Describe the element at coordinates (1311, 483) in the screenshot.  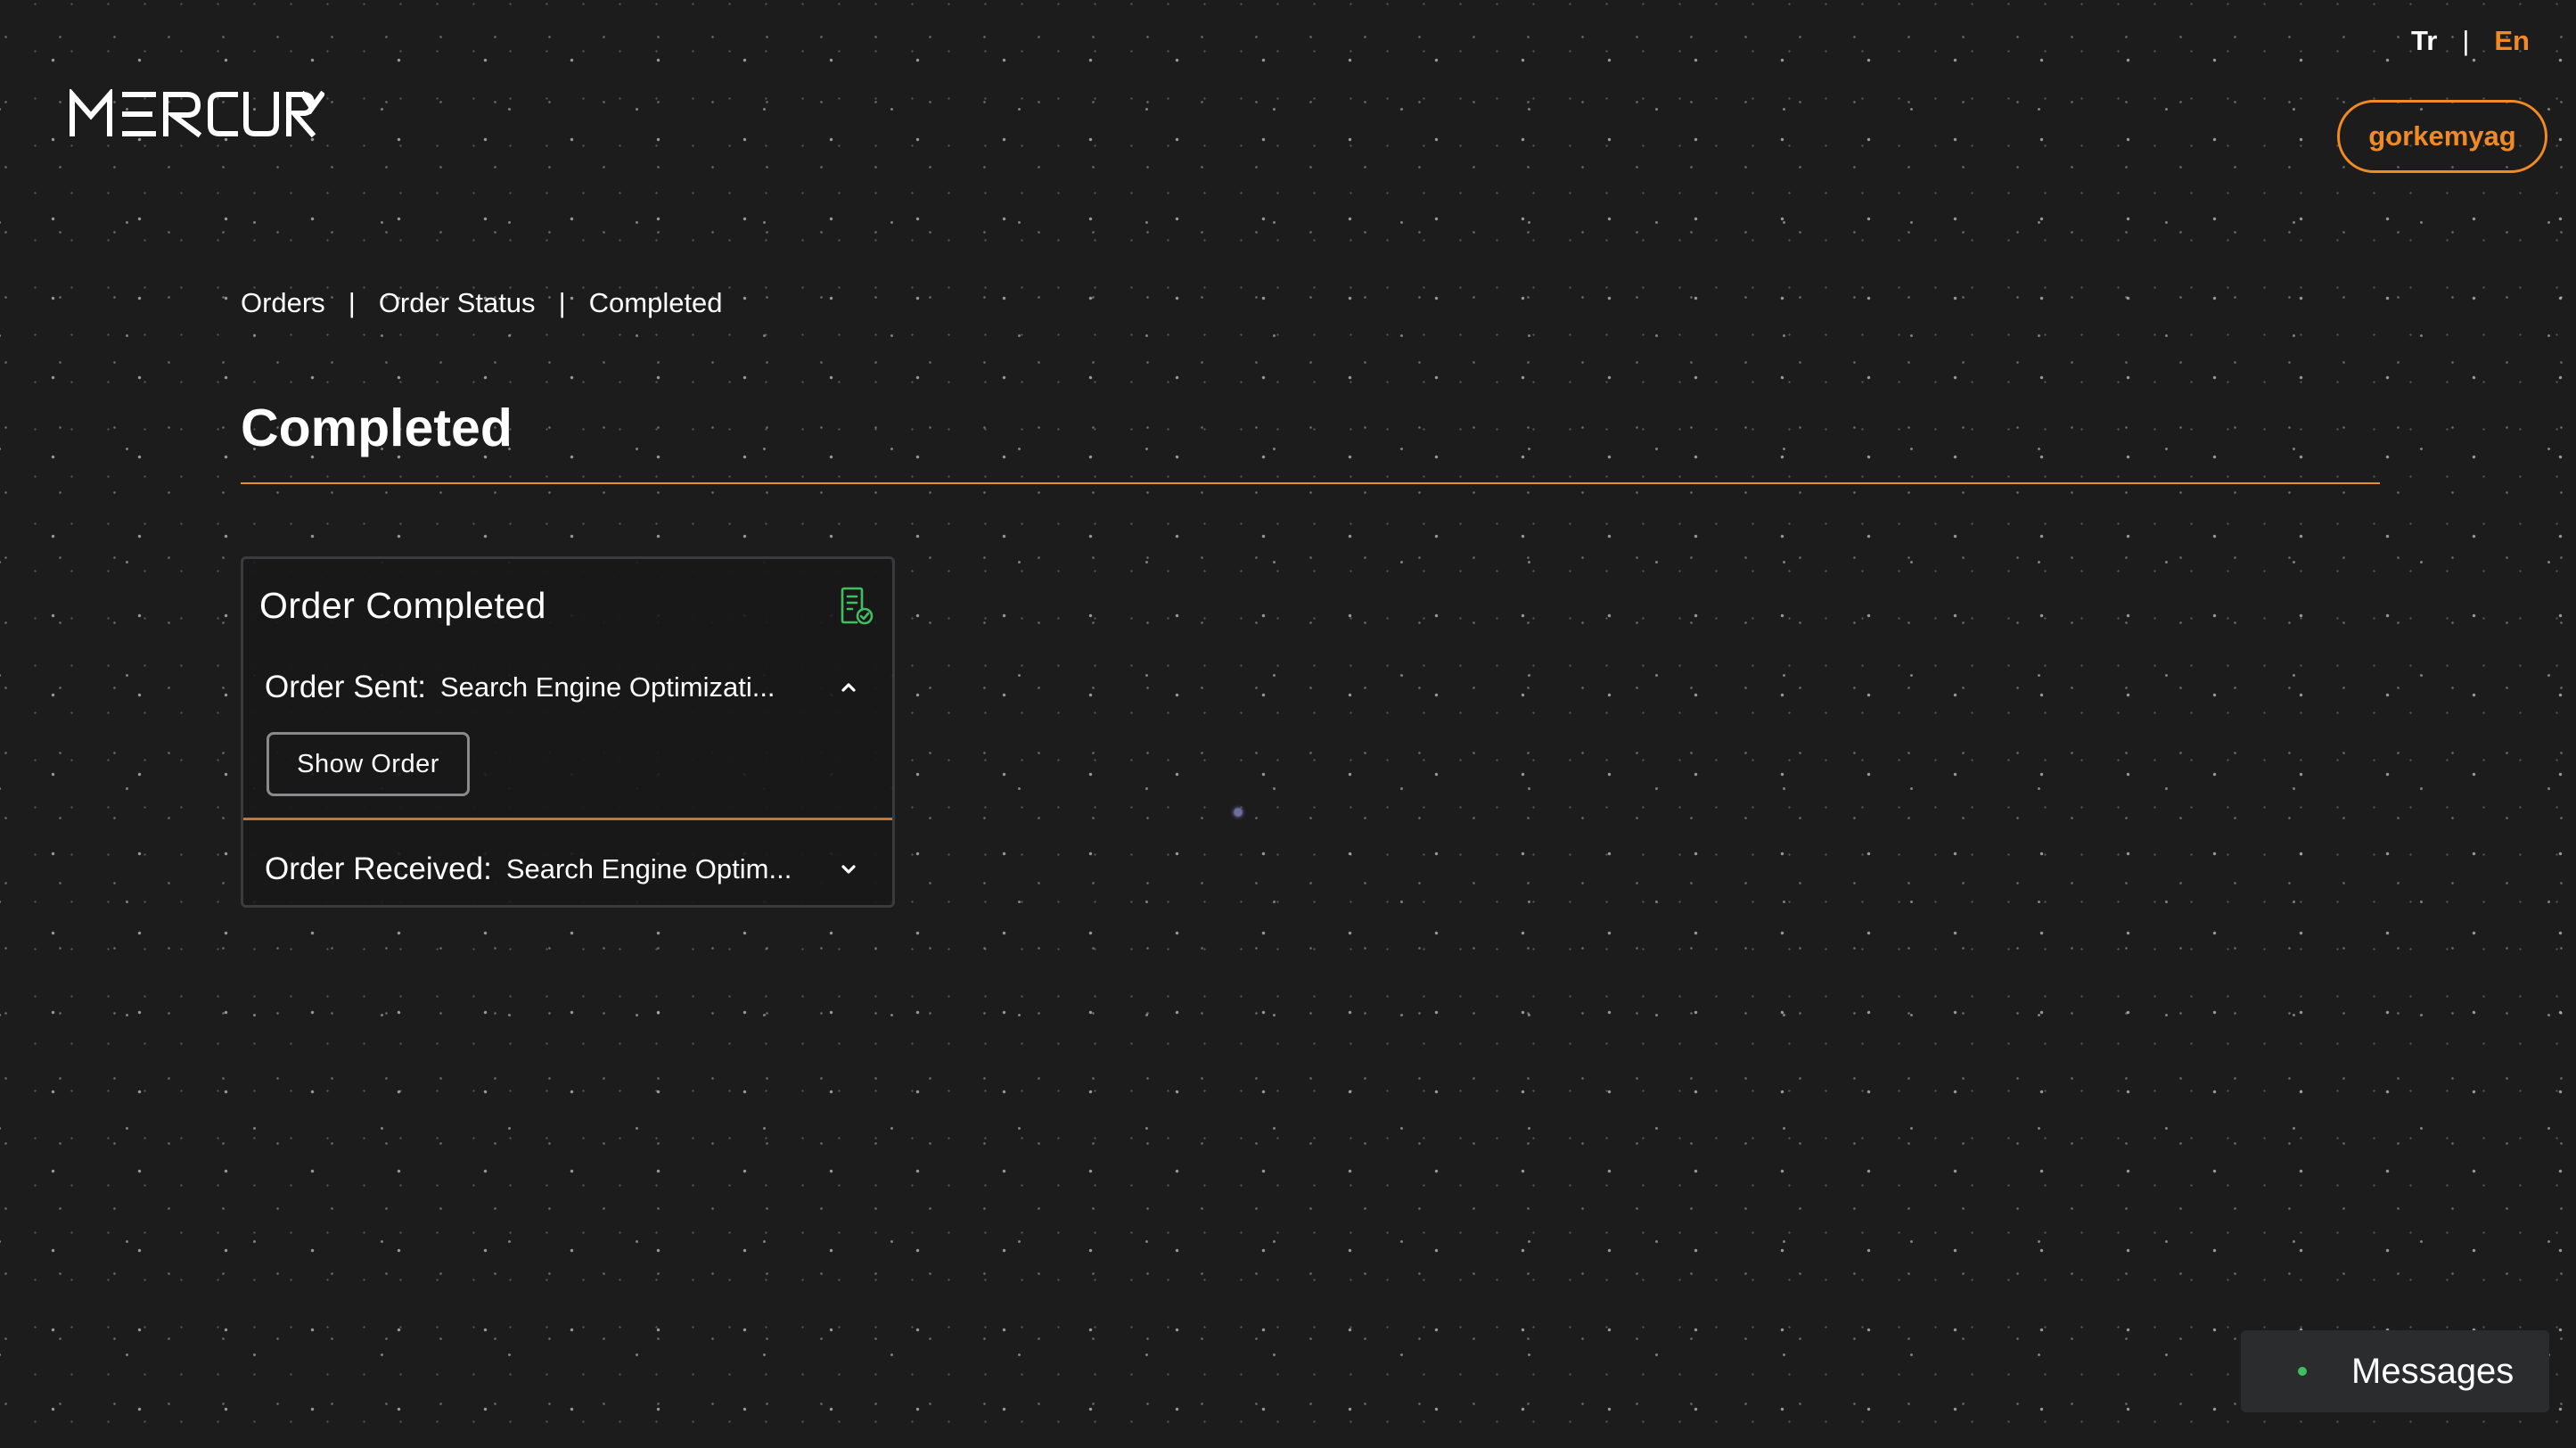
I see `title-divider` at that location.